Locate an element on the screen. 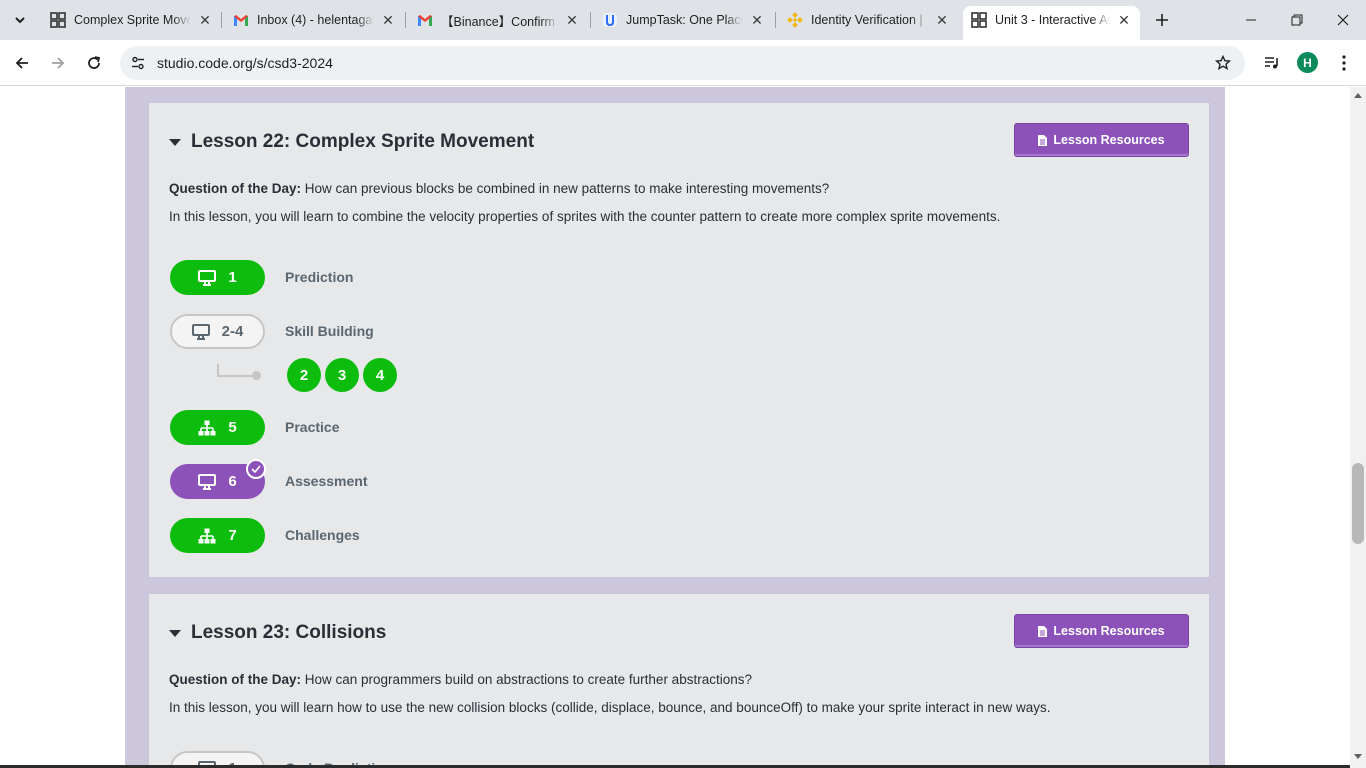 The image size is (1366, 768). tab-search-button is located at coordinates (20, 20).